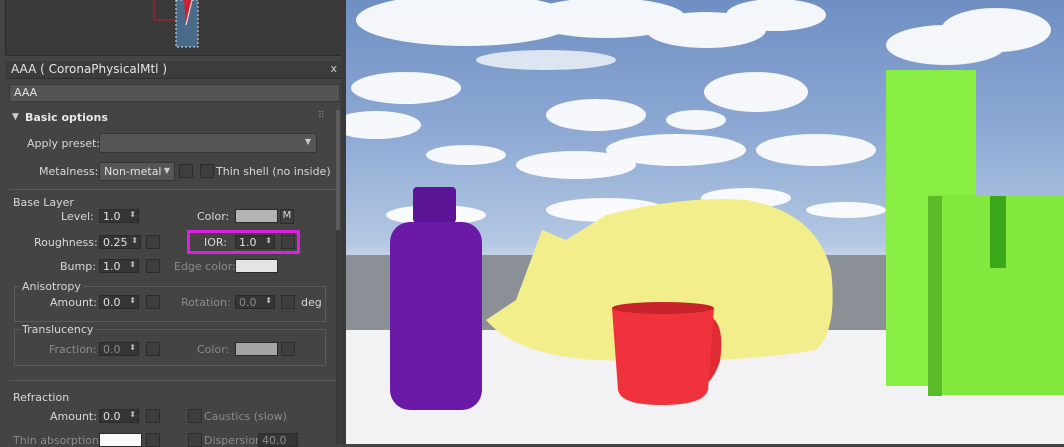 This screenshot has height=447, width=1064. Describe the element at coordinates (434, 205) in the screenshot. I see `bottle-neck` at that location.